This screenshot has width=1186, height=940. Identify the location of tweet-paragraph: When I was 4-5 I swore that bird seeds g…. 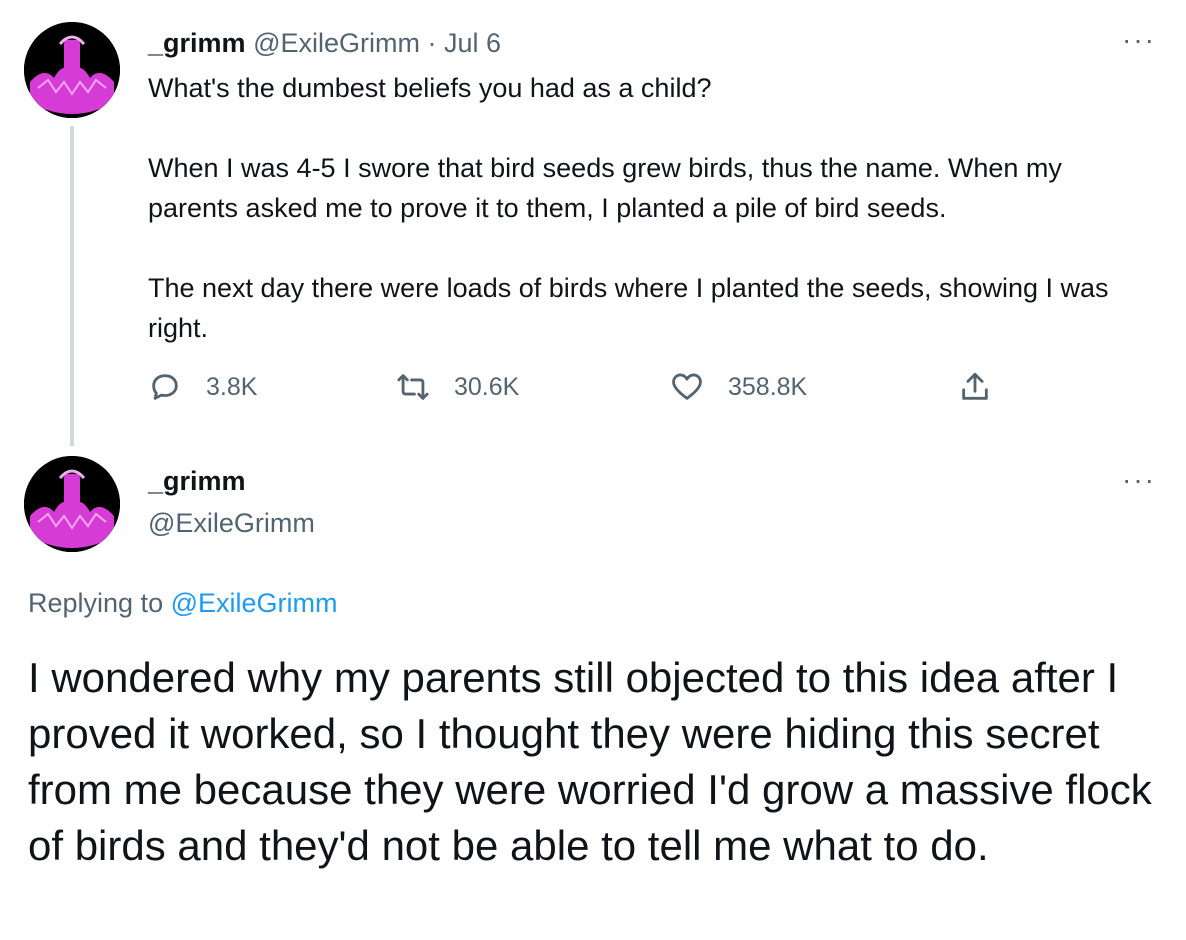
(605, 188).